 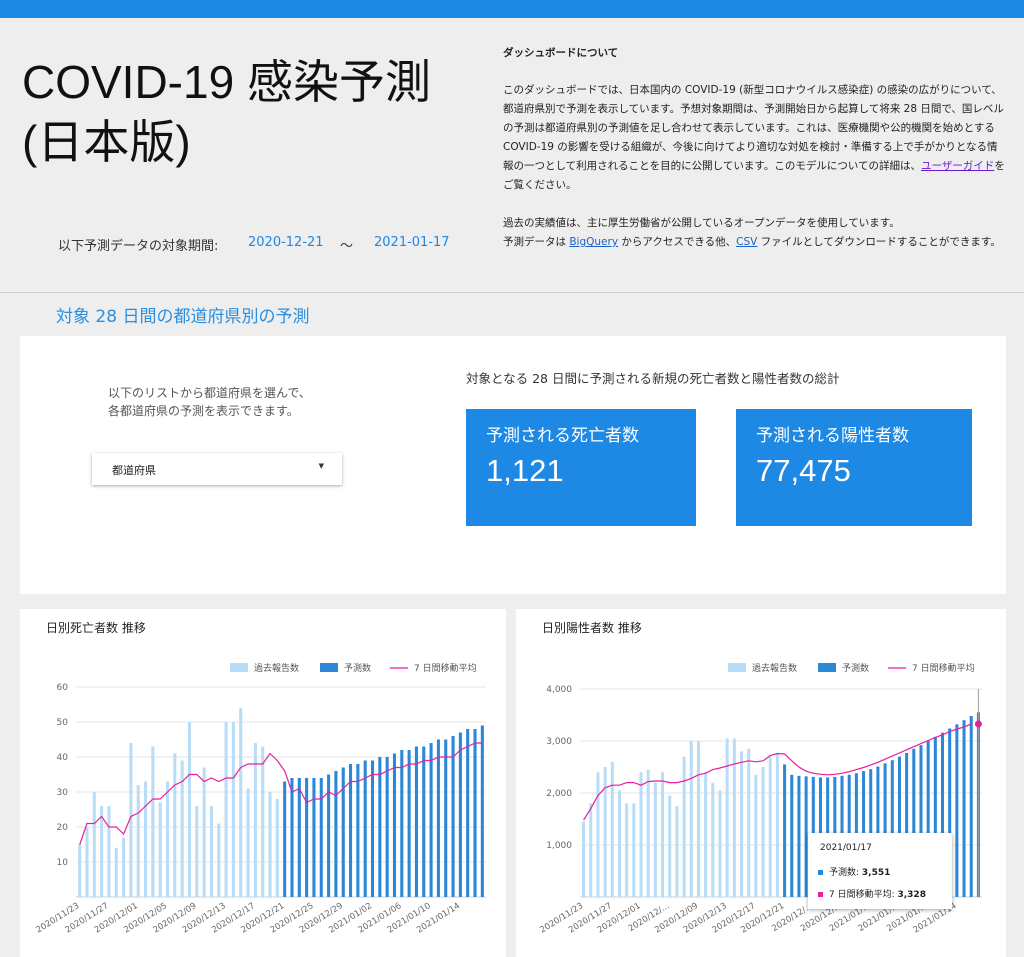 I want to click on hover-point-marker, so click(x=978, y=724).